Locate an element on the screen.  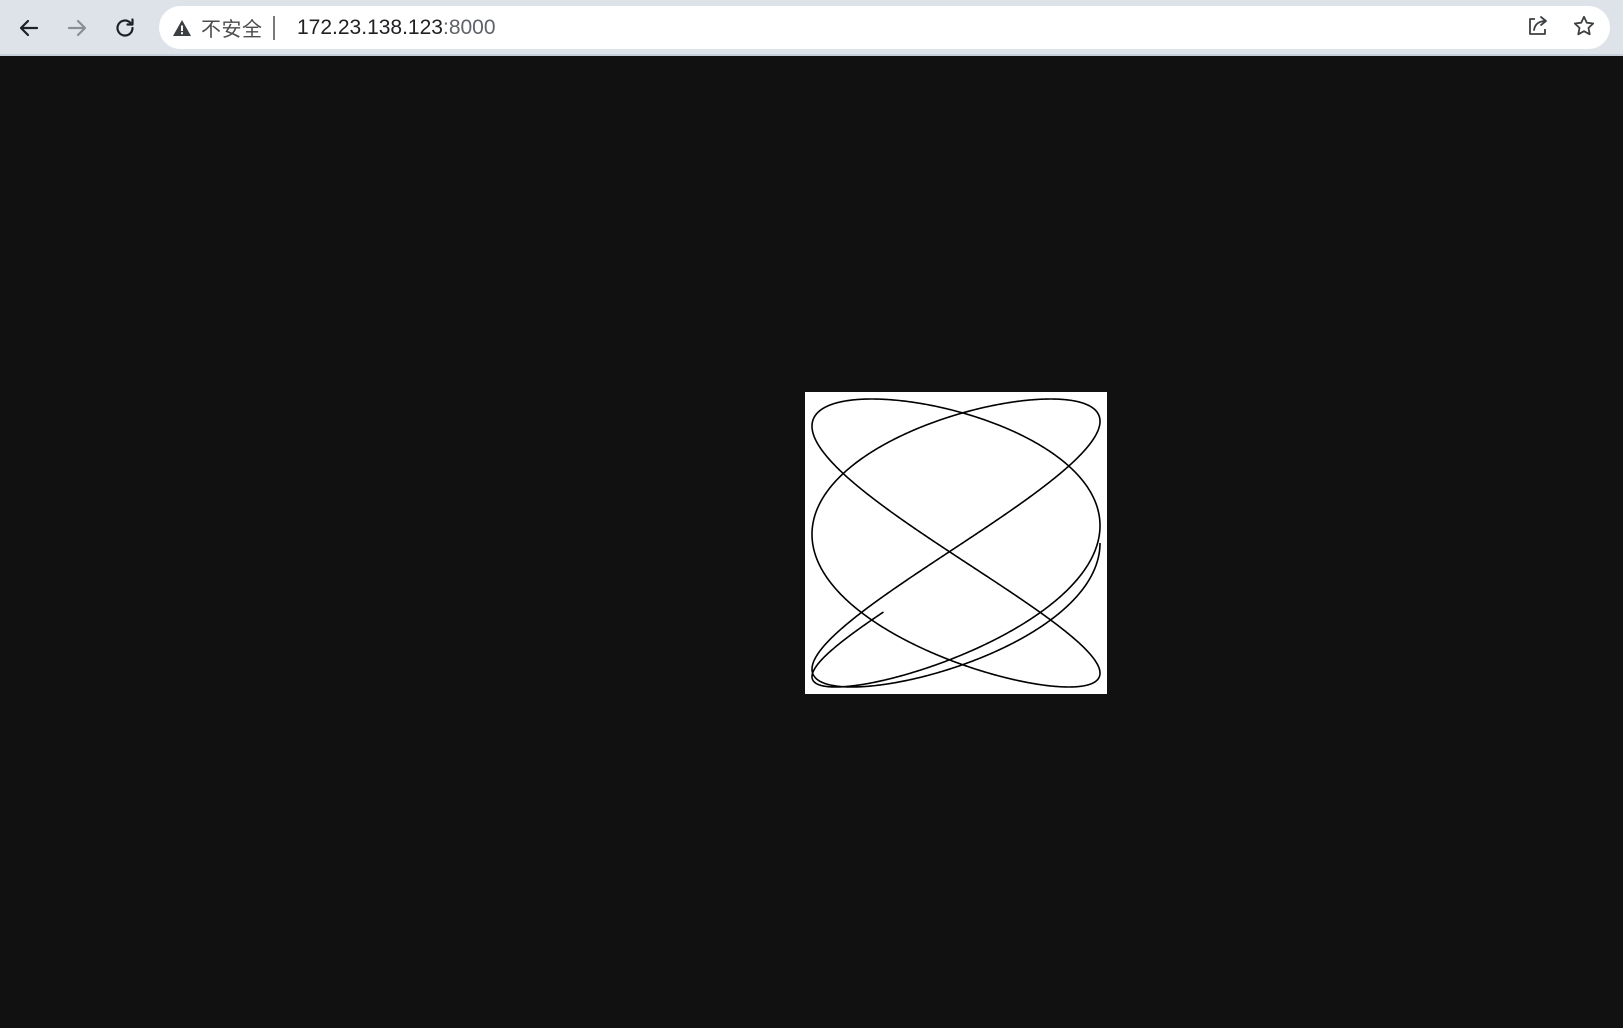
share-button is located at coordinates (1538, 28).